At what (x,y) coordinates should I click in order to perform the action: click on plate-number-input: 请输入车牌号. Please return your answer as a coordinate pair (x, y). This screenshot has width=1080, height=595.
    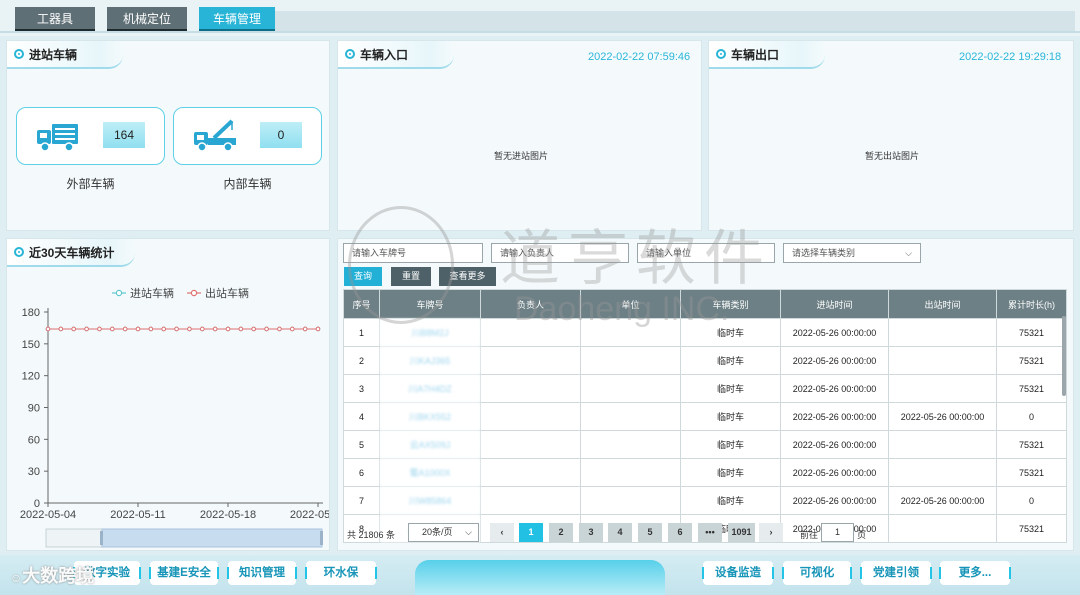
    Looking at the image, I should click on (413, 253).